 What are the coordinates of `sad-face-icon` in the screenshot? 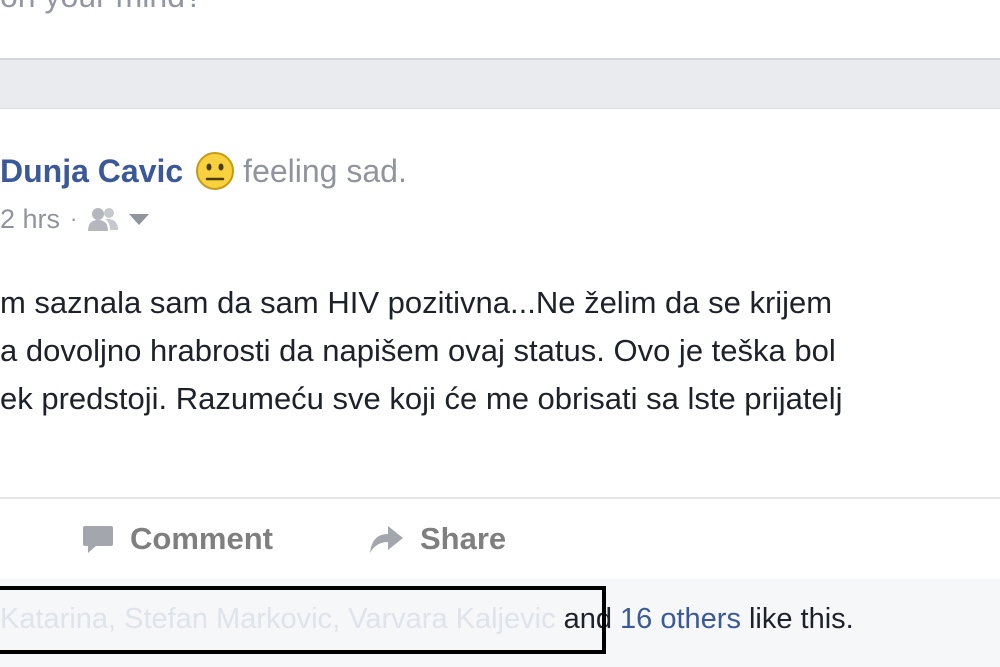 It's located at (215, 171).